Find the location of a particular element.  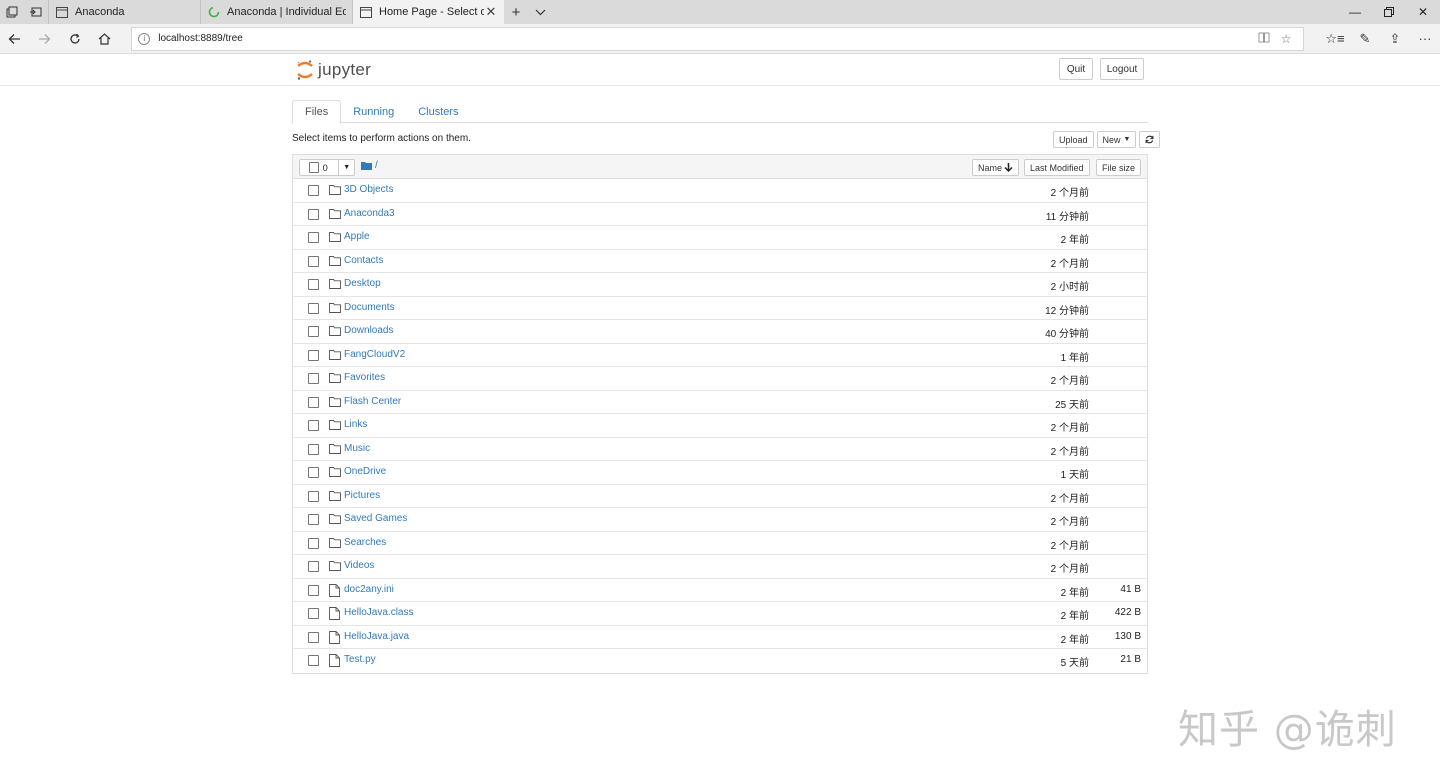

item-name-link: Flash Center is located at coordinates (372, 401).